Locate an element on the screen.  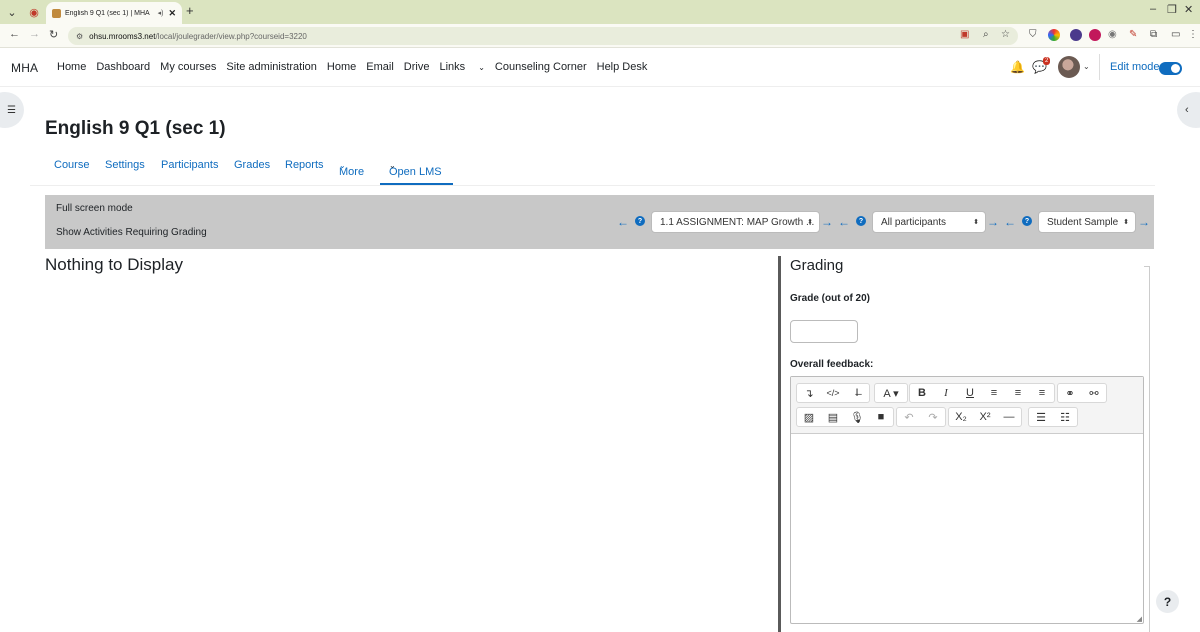
tab-search-icon: ⌄ is located at coordinates (12, 12).